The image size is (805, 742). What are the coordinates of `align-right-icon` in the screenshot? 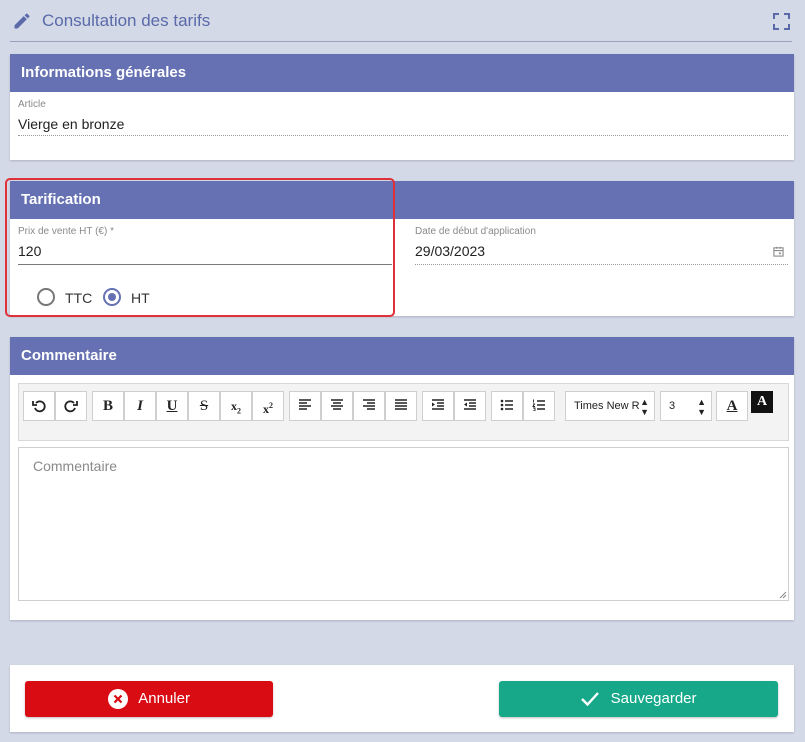 It's located at (369, 404).